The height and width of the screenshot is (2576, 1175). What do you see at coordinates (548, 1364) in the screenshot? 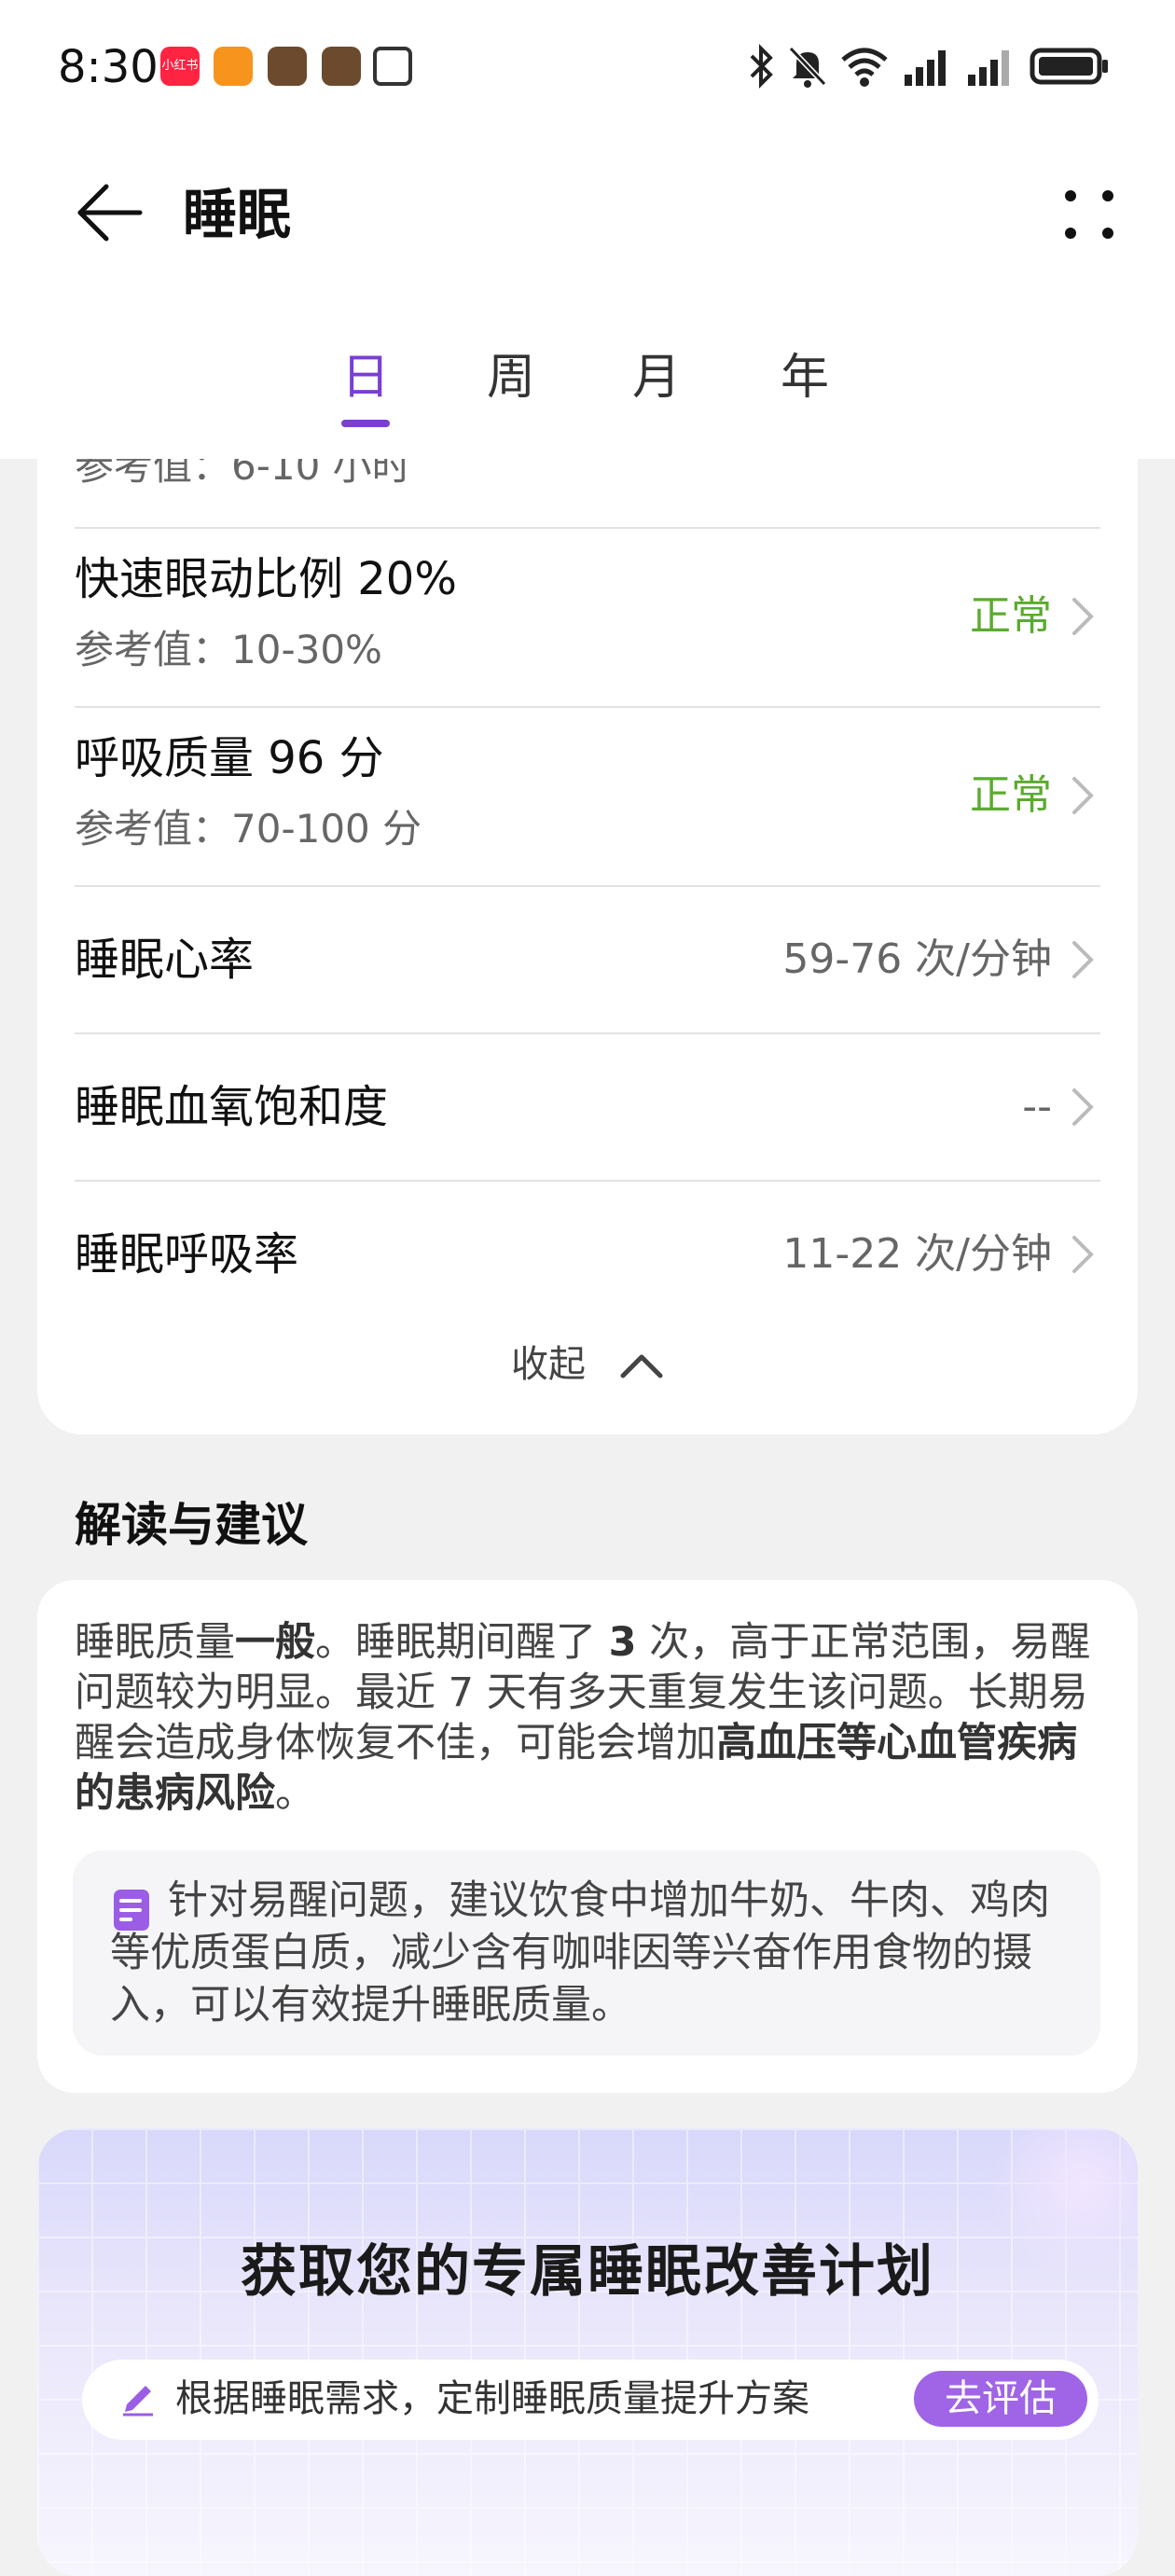
I see `collapse-label: 收起` at bounding box center [548, 1364].